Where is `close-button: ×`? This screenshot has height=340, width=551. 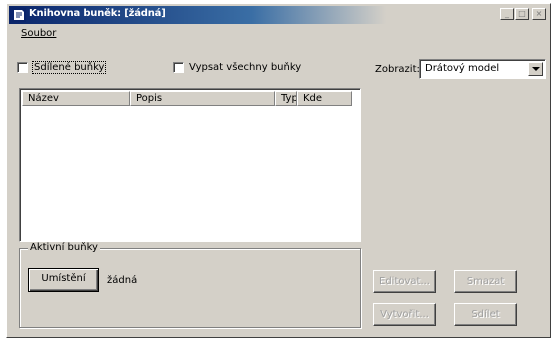 close-button: × is located at coordinates (539, 14).